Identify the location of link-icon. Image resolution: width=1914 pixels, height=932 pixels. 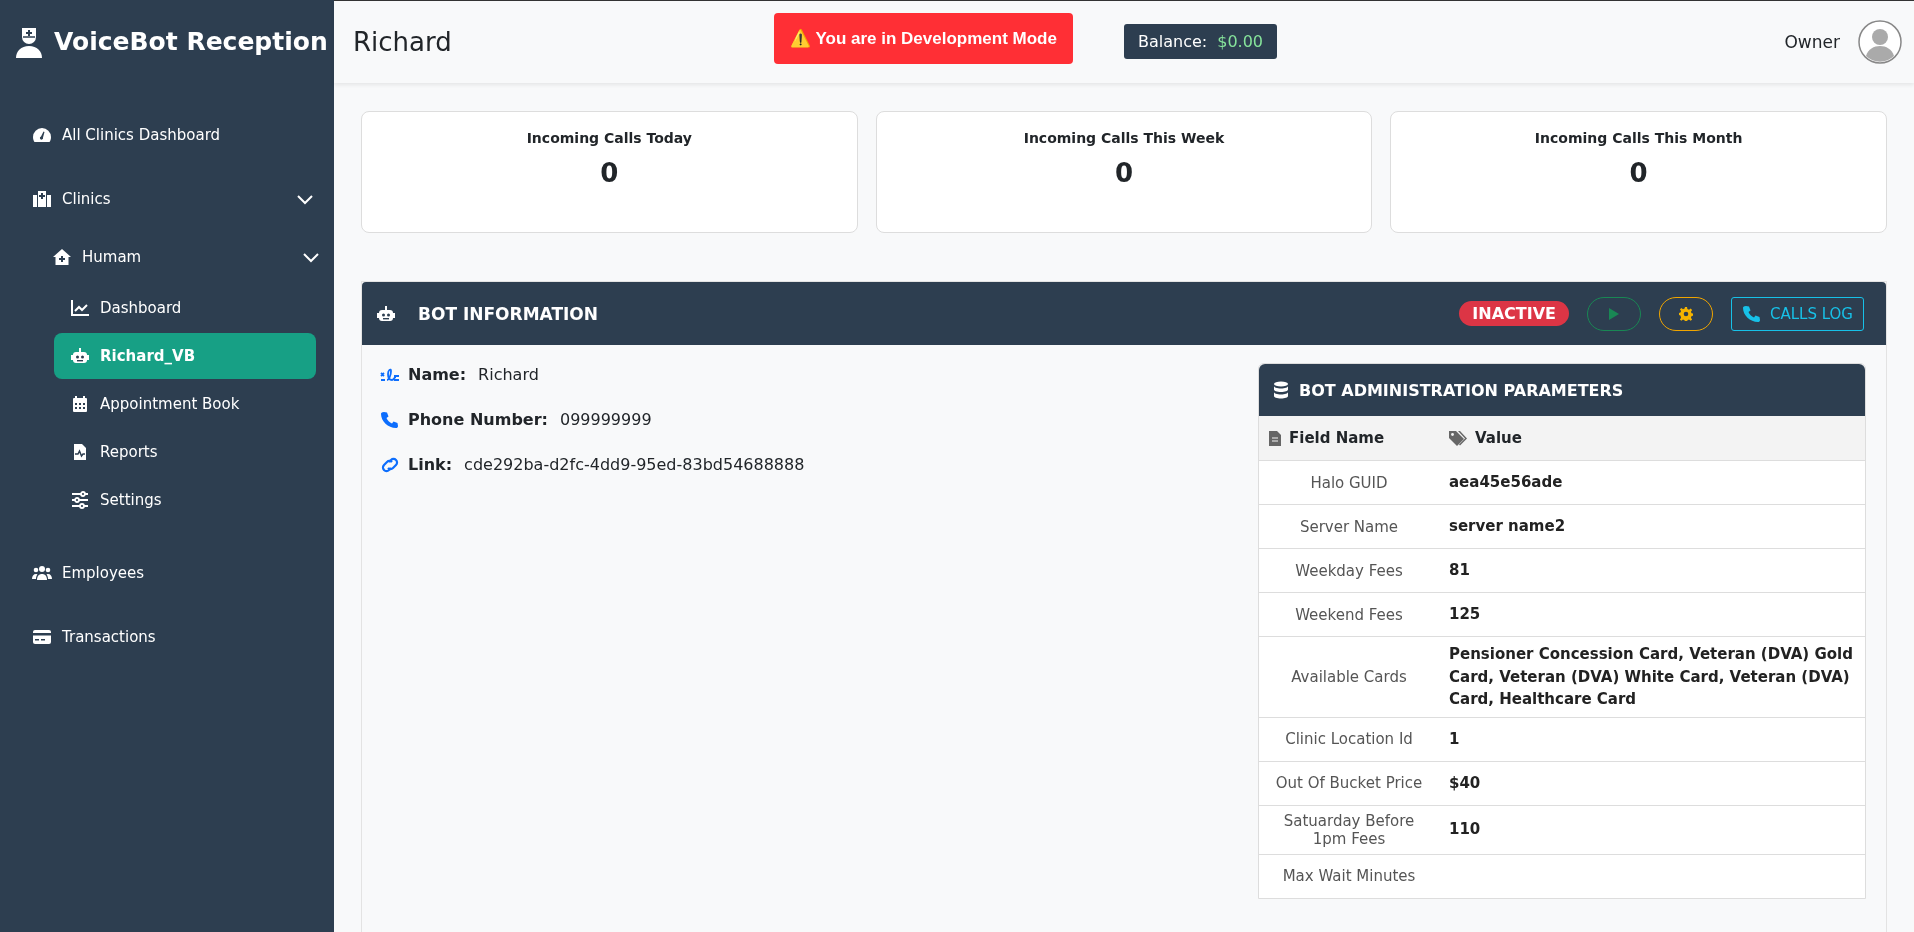
(390, 464).